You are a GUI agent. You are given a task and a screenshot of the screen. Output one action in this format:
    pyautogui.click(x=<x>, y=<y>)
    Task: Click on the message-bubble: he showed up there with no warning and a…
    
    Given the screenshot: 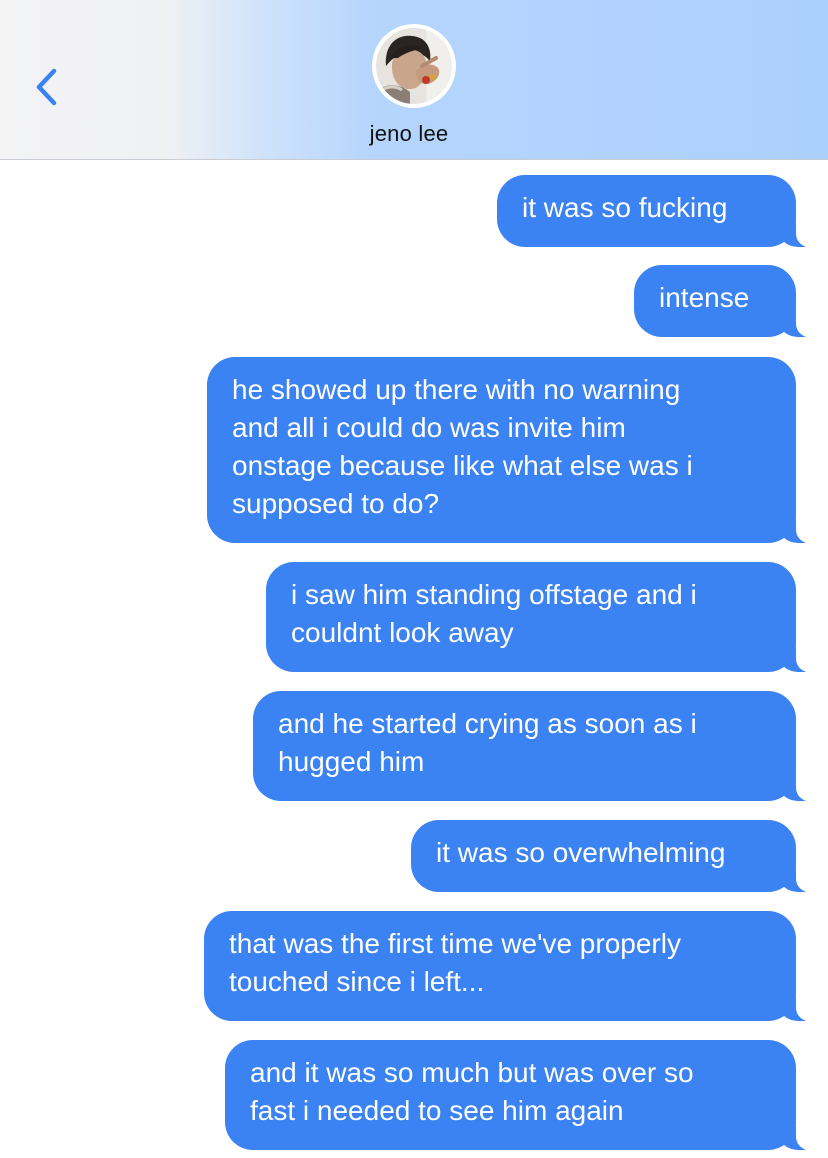 What is the action you would take?
    pyautogui.click(x=516, y=450)
    